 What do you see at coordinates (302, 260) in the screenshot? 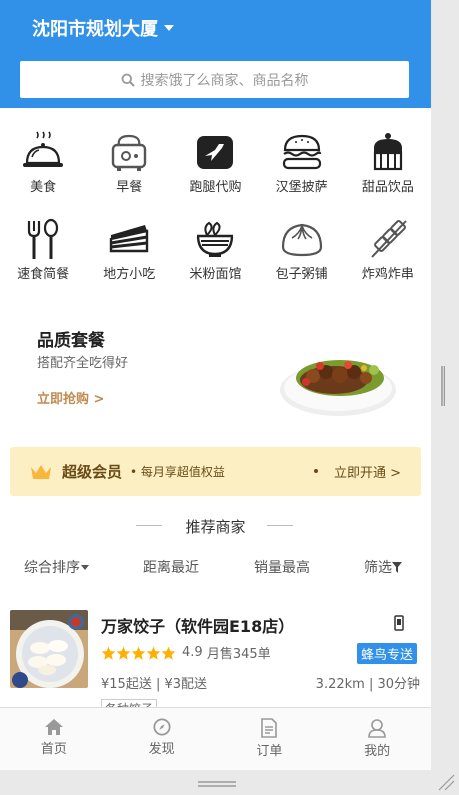
I see `category-bun: 包子粥铺` at bounding box center [302, 260].